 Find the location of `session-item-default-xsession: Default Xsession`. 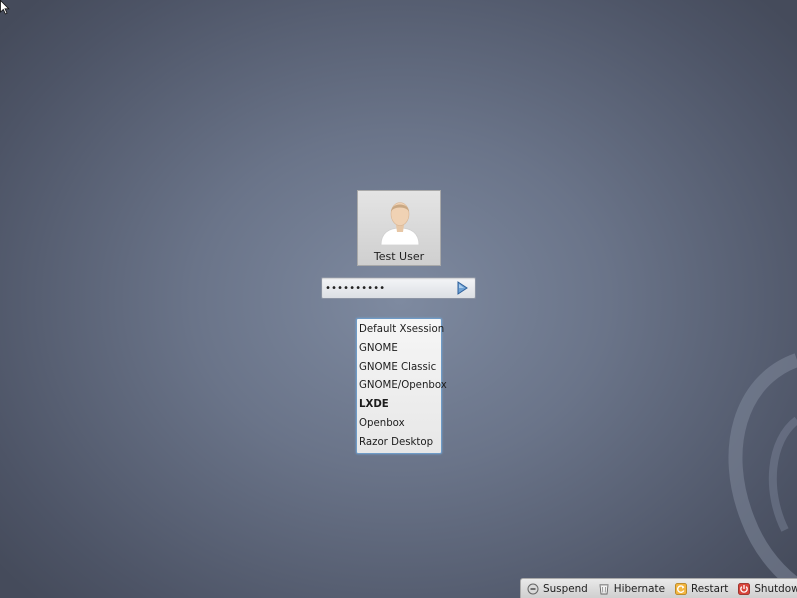

session-item-default-xsession: Default Xsession is located at coordinates (400, 330).